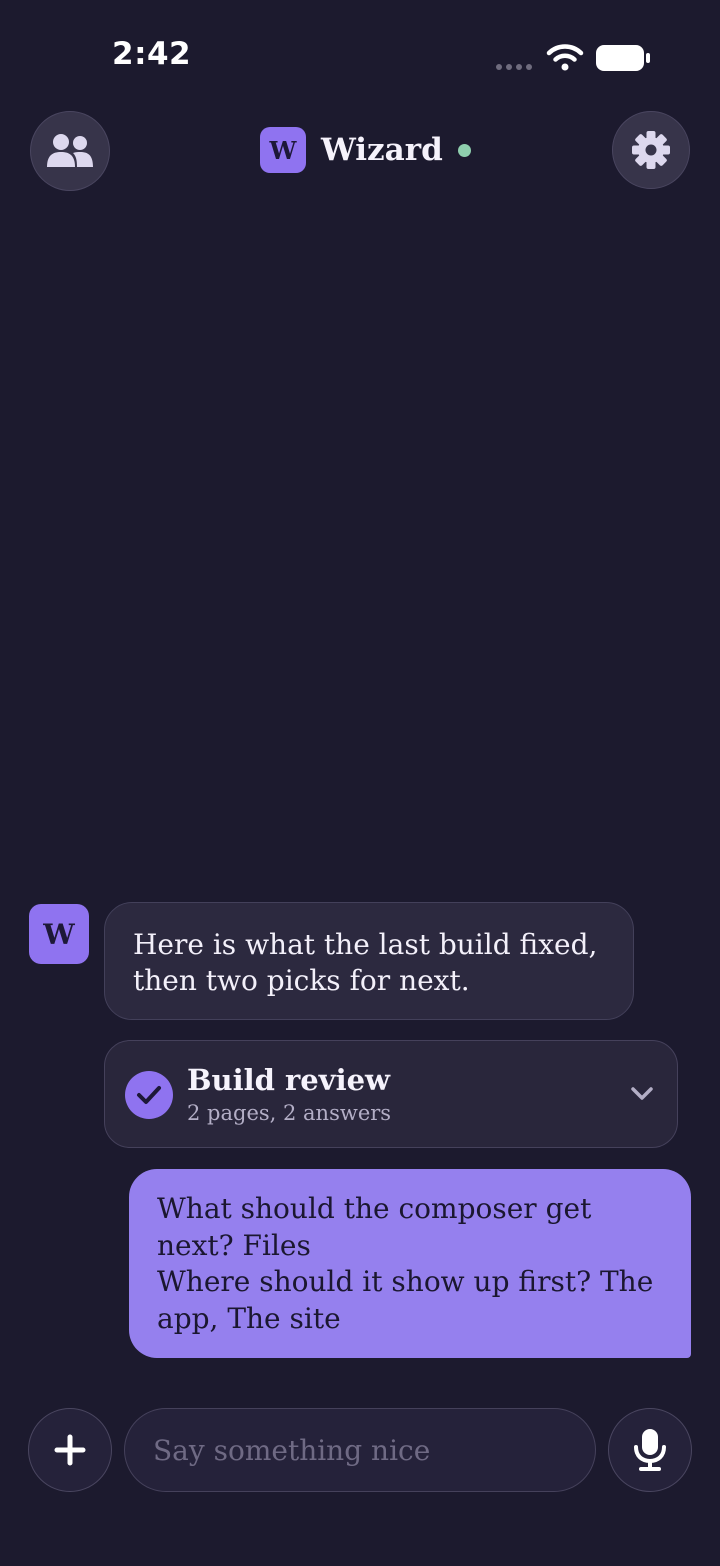 The image size is (720, 1566). Describe the element at coordinates (405, 1281) in the screenshot. I see `message-text-line: Where should it show up first? The` at that location.